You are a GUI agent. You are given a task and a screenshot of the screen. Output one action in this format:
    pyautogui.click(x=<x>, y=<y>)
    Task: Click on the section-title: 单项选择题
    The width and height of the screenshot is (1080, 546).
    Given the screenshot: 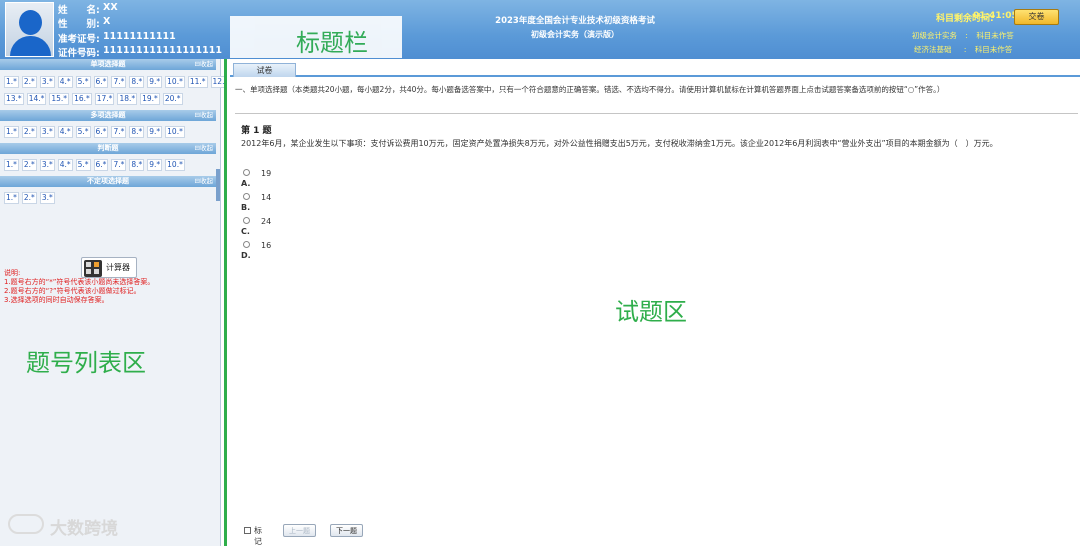 What is the action you would take?
    pyautogui.click(x=108, y=64)
    